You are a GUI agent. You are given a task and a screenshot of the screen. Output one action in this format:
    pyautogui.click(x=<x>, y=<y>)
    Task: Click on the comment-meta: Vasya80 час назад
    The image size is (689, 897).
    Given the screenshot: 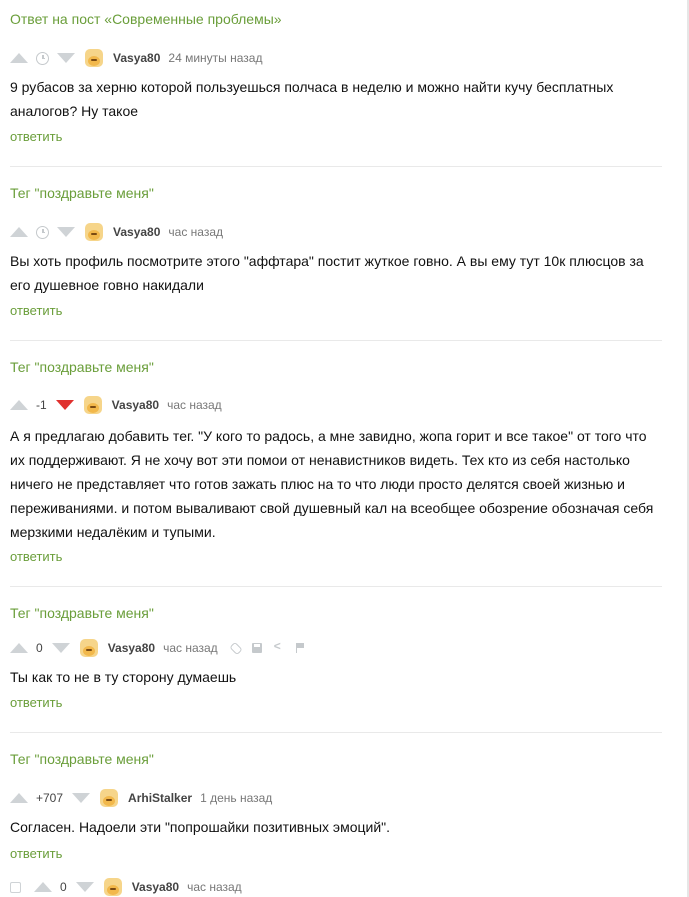 What is the action you would take?
    pyautogui.click(x=123, y=232)
    